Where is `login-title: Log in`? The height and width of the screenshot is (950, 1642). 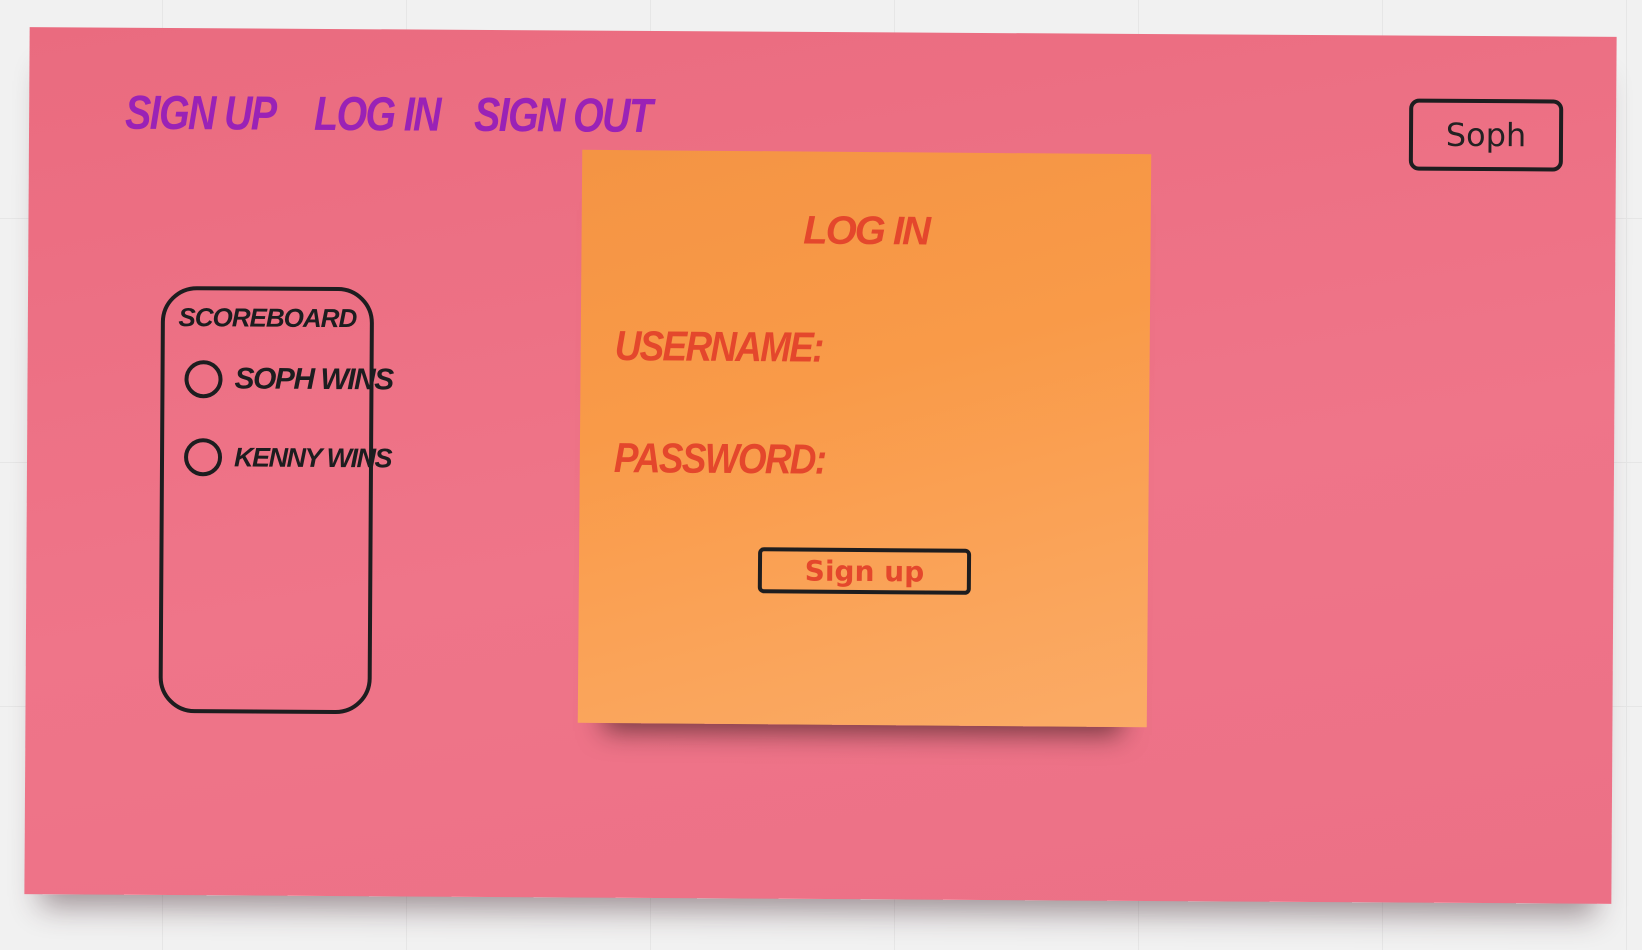 login-title: Log in is located at coordinates (866, 231).